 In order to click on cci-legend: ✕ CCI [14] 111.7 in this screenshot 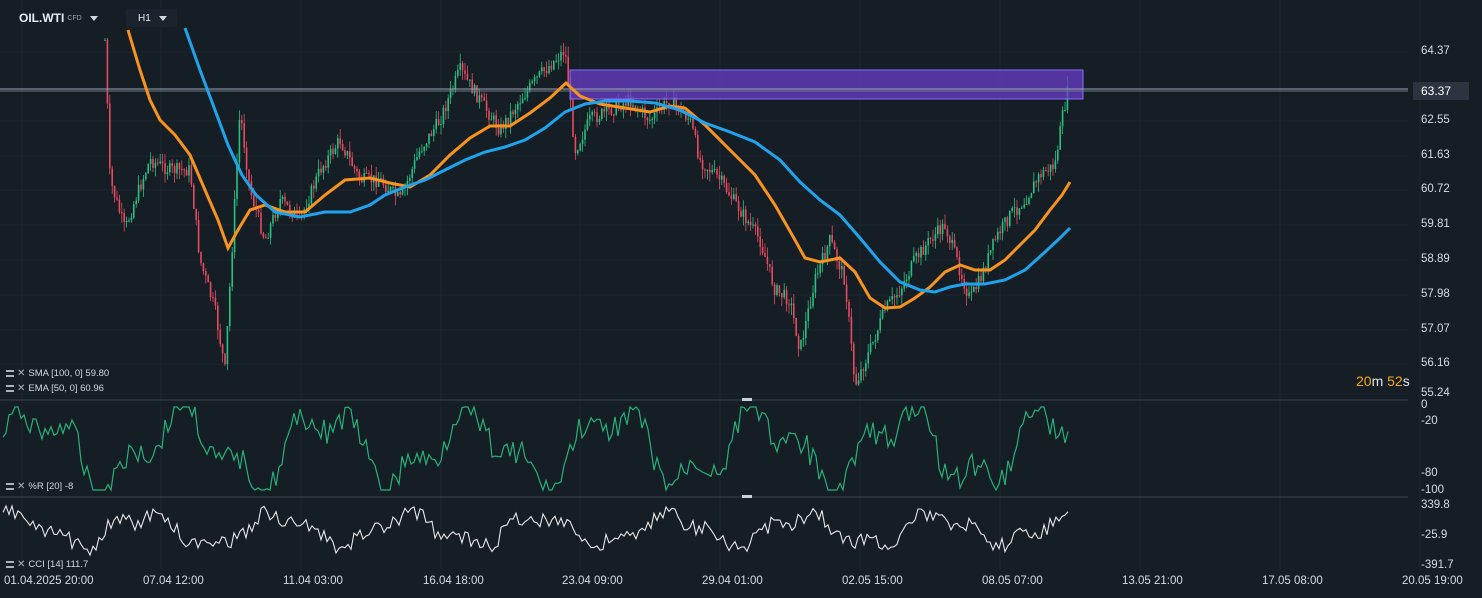, I will do `click(47, 564)`.